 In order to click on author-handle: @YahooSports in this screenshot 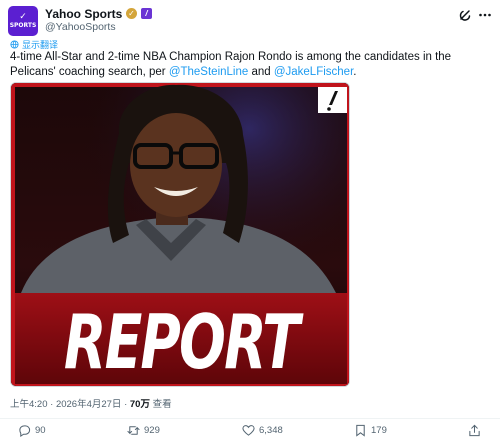, I will do `click(80, 27)`.